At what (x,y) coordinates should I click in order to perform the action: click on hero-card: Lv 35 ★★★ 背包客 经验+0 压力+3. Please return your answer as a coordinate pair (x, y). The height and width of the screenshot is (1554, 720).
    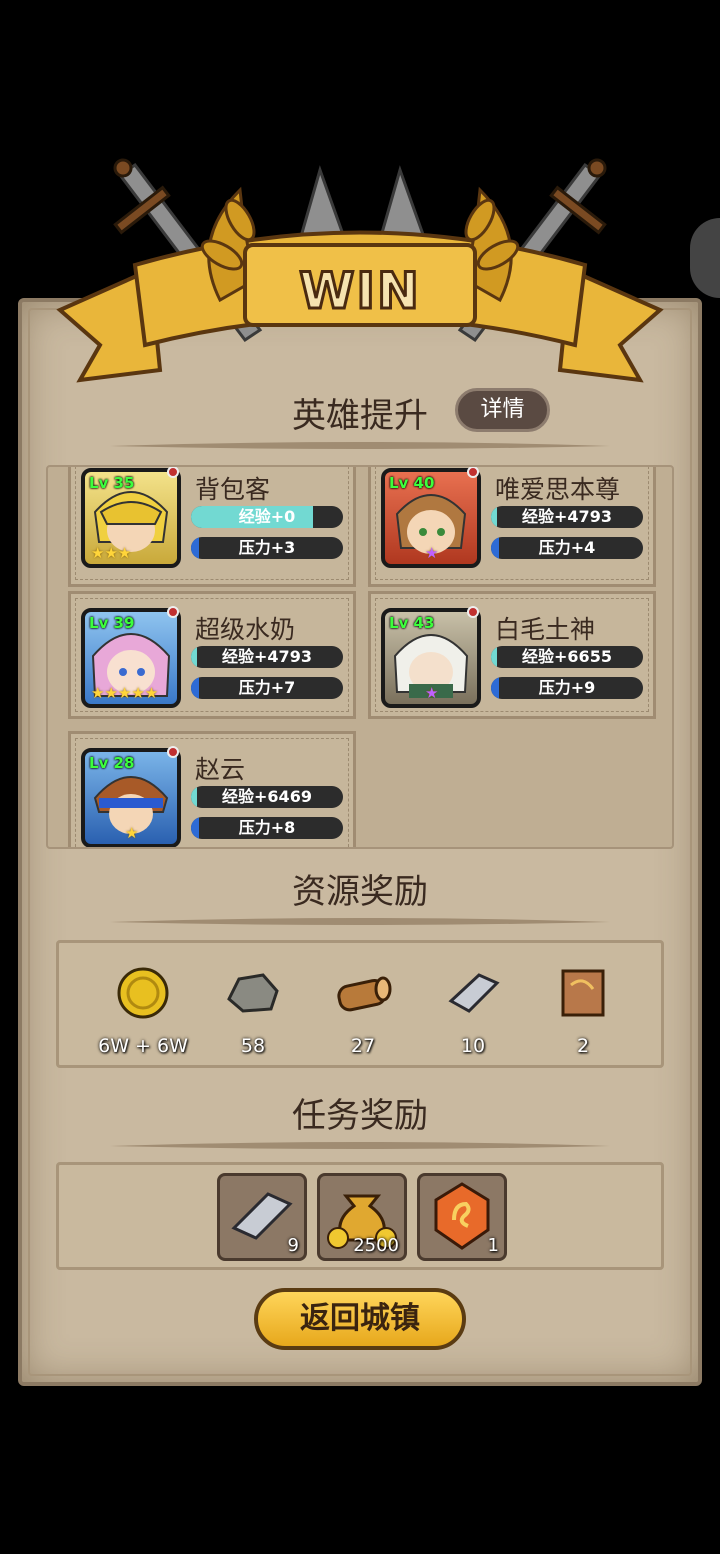
    Looking at the image, I should click on (212, 527).